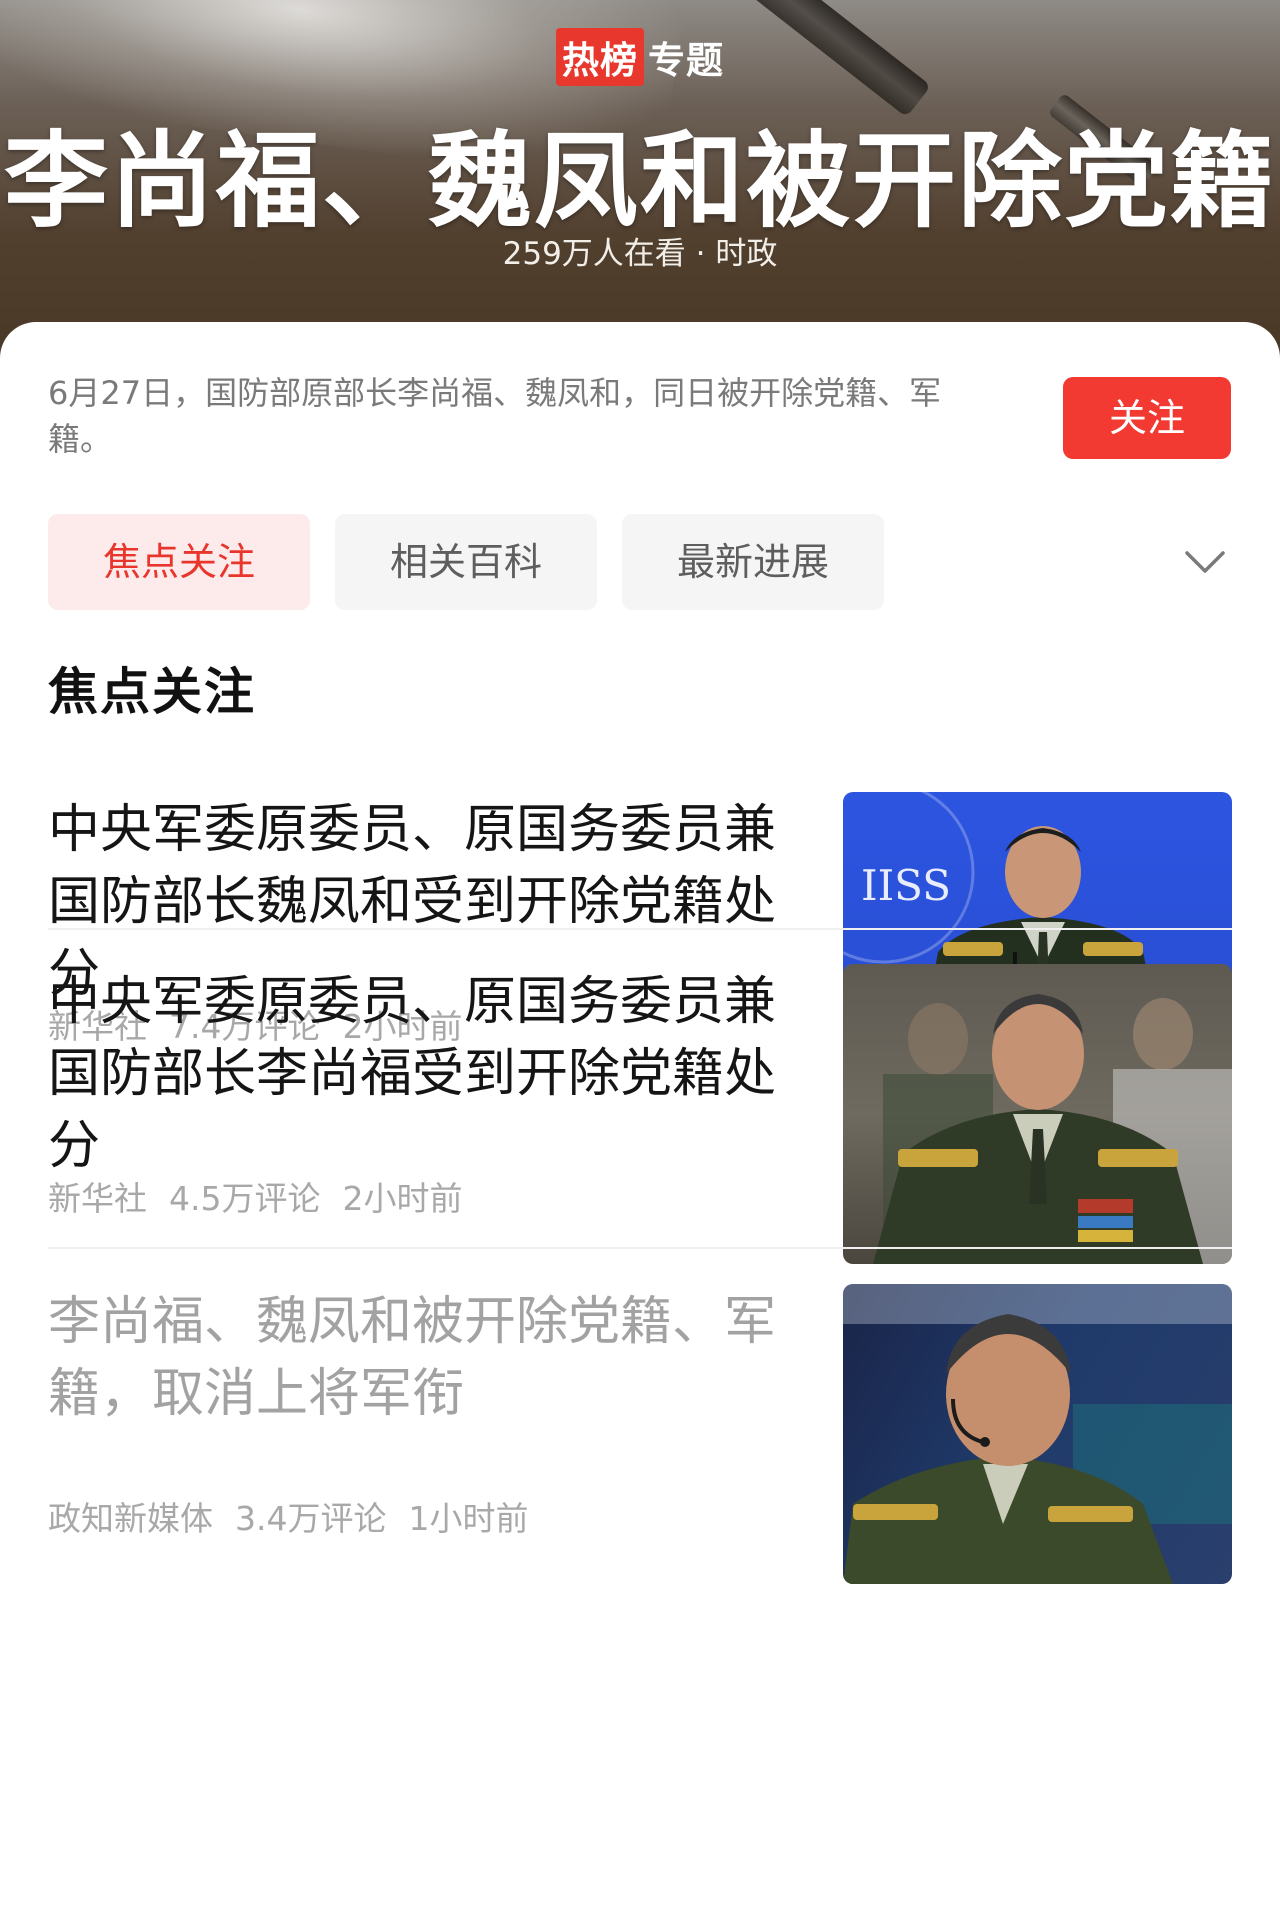  I want to click on article-source: 政知新媒体, so click(130, 1518).